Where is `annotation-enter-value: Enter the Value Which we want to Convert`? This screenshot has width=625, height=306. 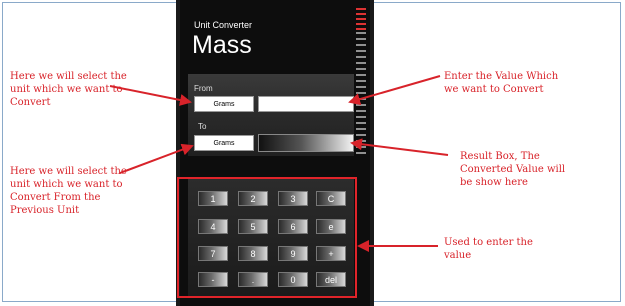 annotation-enter-value: Enter the Value Which we want to Convert is located at coordinates (501, 83).